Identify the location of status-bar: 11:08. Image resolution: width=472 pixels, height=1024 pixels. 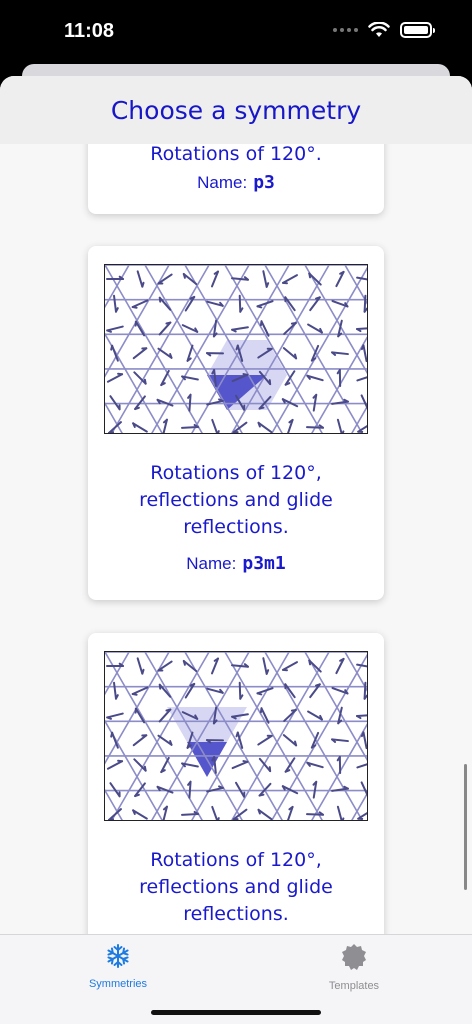
(236, 32).